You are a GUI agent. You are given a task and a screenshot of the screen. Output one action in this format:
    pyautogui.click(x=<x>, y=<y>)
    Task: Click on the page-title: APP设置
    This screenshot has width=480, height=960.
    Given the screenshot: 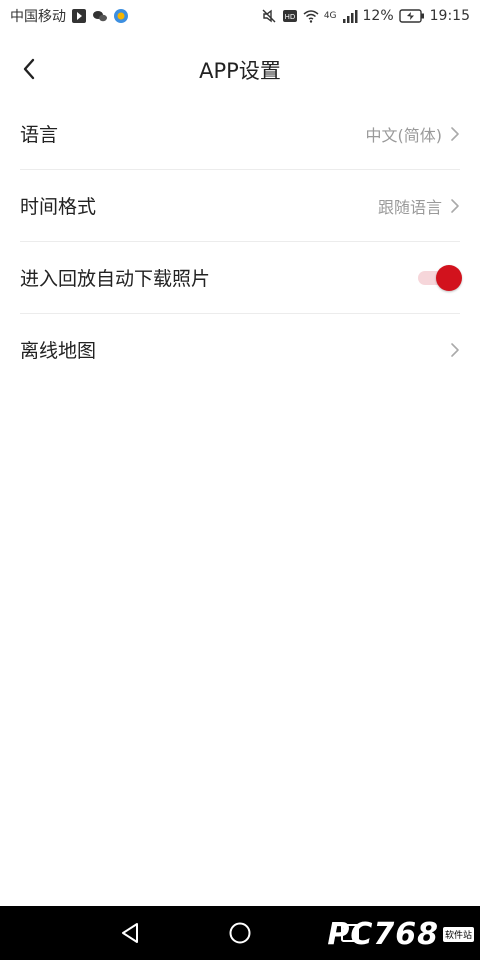 What is the action you would take?
    pyautogui.click(x=240, y=71)
    